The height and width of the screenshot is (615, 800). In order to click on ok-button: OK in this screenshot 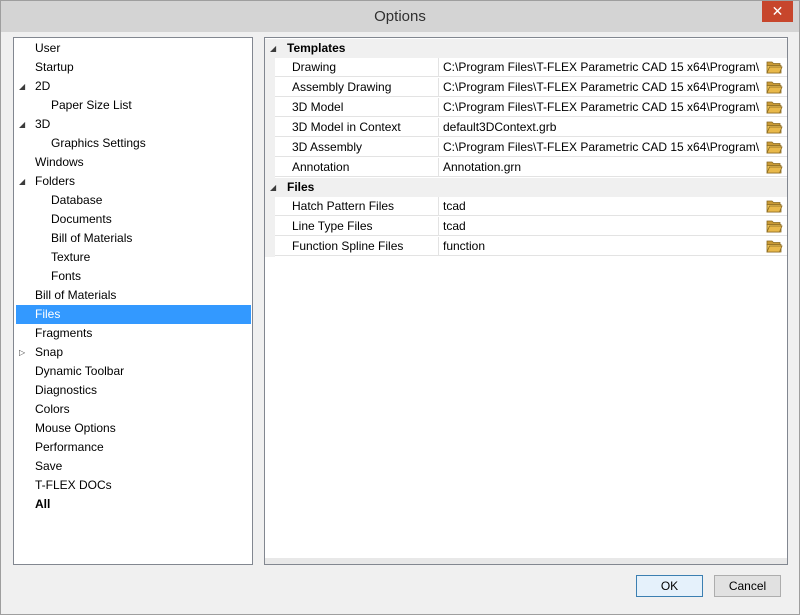, I will do `click(669, 586)`.